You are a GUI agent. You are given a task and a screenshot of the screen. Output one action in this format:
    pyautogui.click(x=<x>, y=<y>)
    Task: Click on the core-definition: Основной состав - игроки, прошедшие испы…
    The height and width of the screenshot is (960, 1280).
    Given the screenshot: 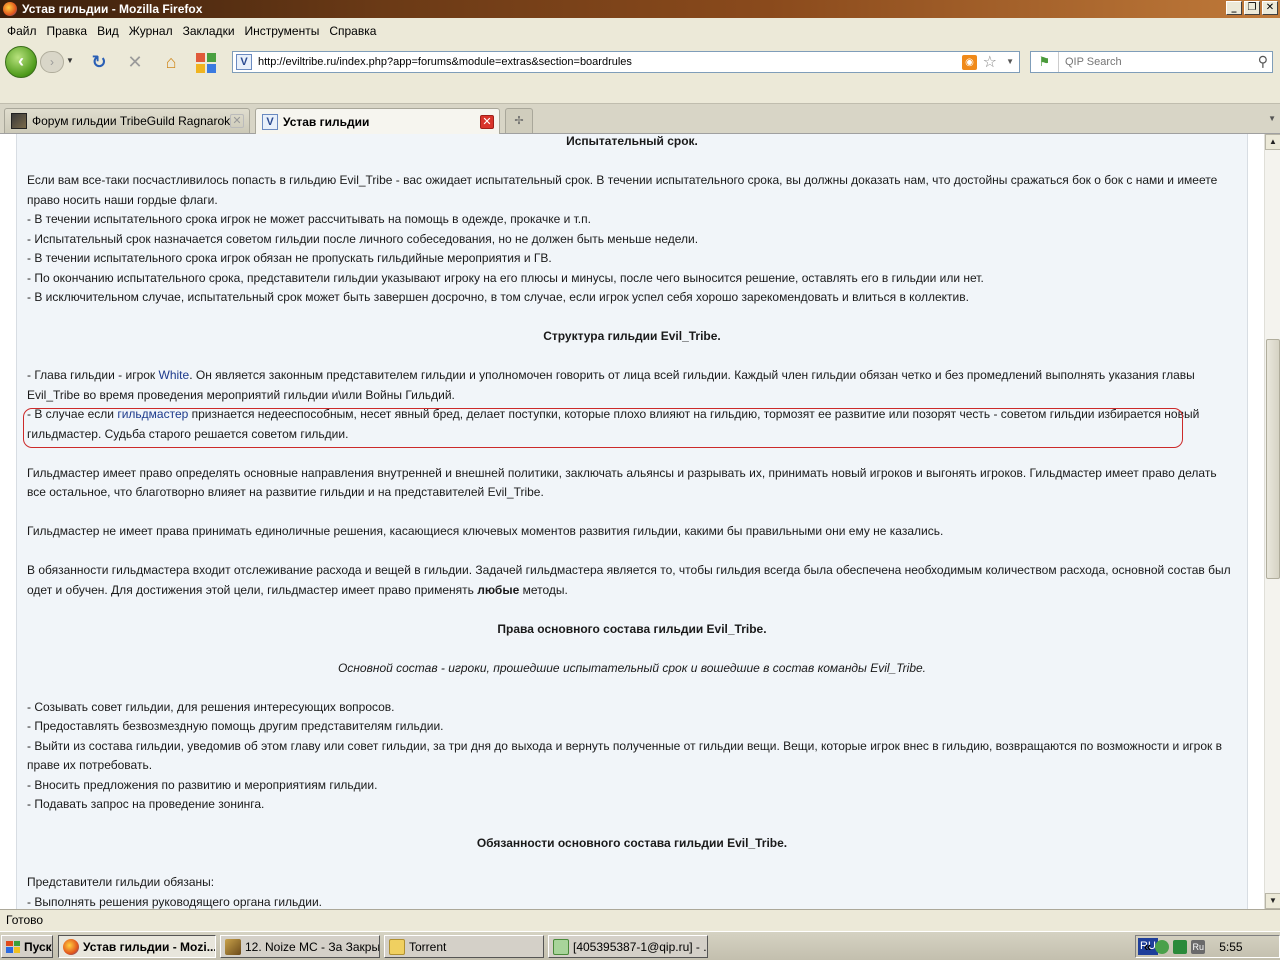 What is the action you would take?
    pyautogui.click(x=632, y=667)
    